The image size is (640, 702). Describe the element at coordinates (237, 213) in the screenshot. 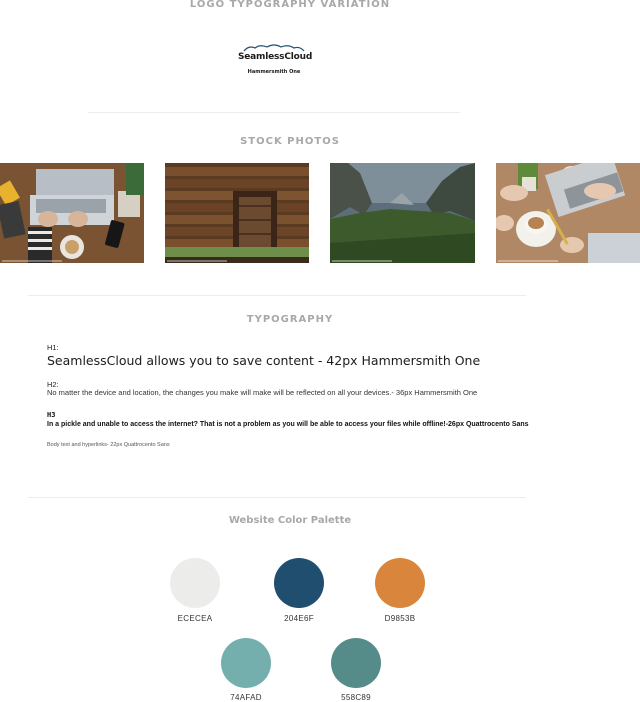

I see `log-cabin-door-photo` at that location.